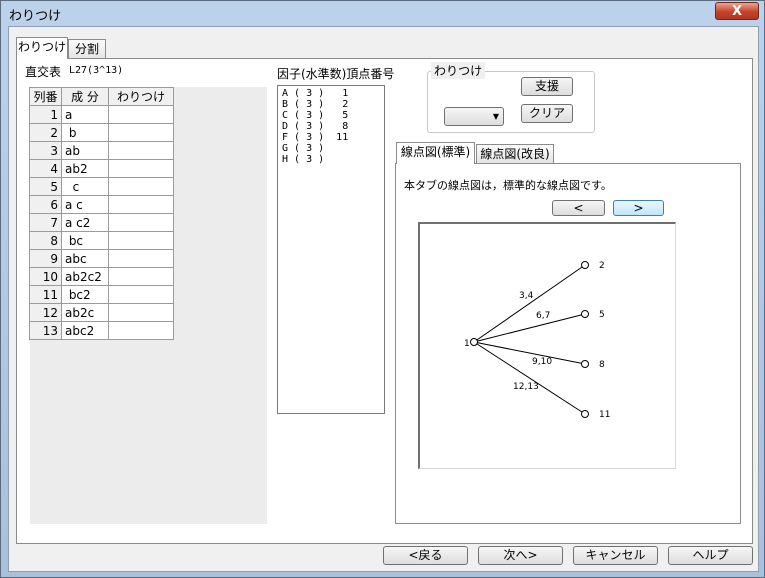  What do you see at coordinates (515, 154) in the screenshot?
I see `tab-linear-graph-improved: 線点図(改良)` at bounding box center [515, 154].